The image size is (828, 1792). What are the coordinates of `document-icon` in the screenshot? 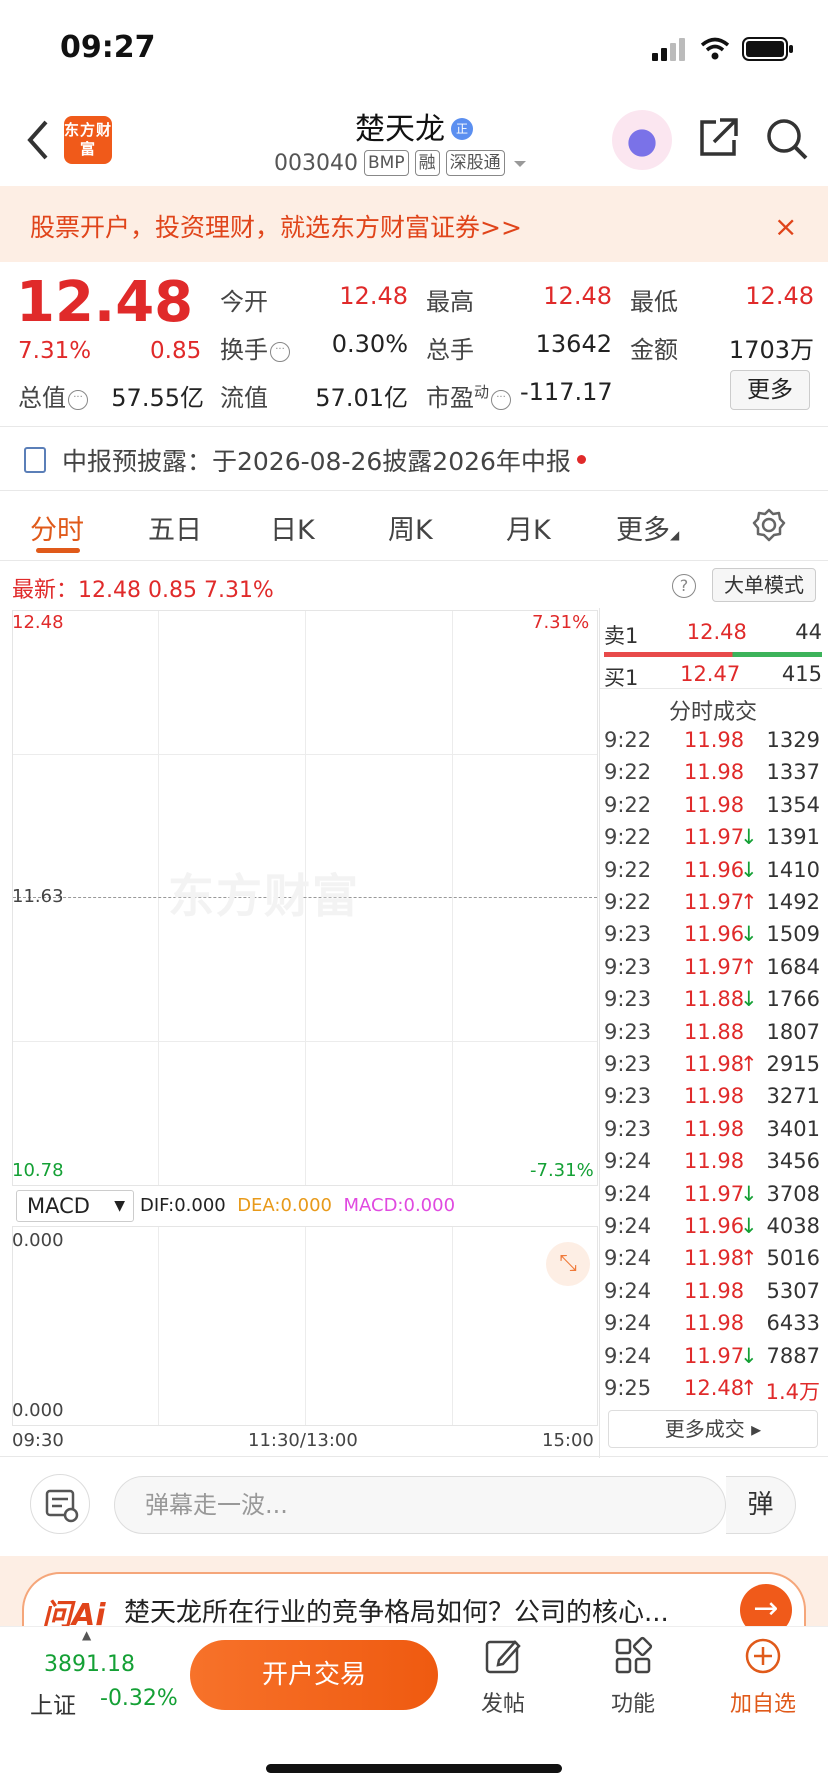 It's located at (35, 460).